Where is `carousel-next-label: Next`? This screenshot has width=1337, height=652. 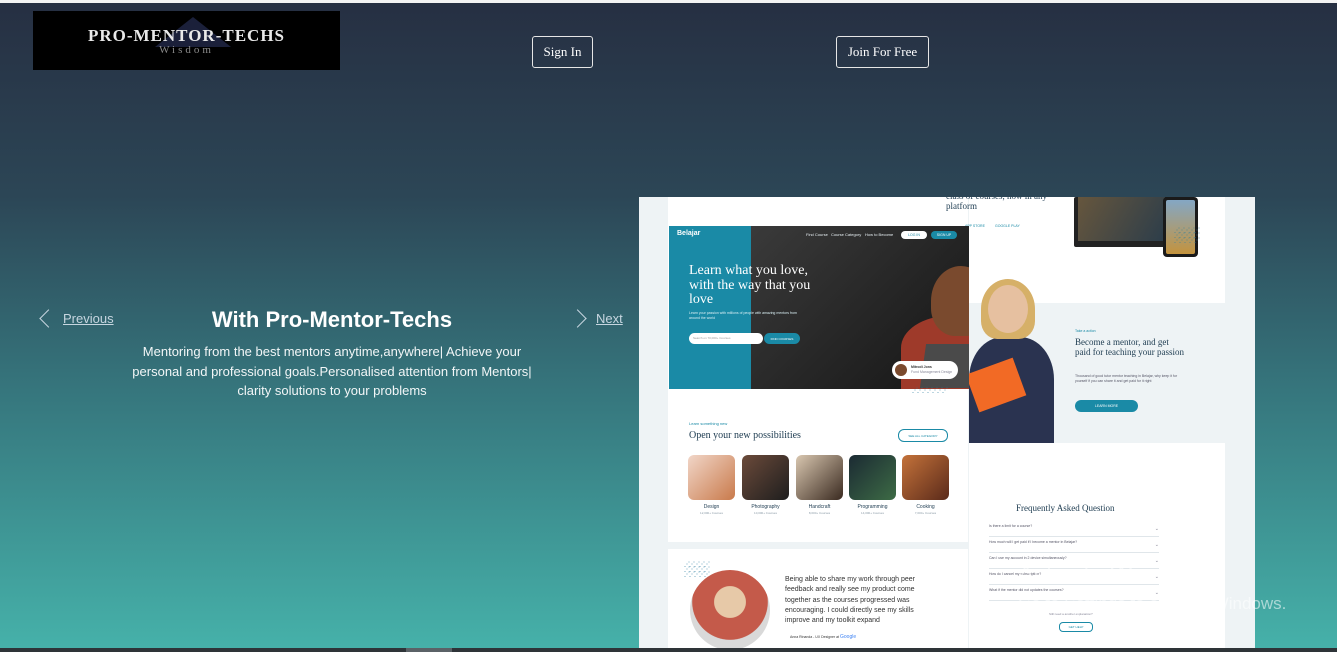 carousel-next-label: Next is located at coordinates (609, 318).